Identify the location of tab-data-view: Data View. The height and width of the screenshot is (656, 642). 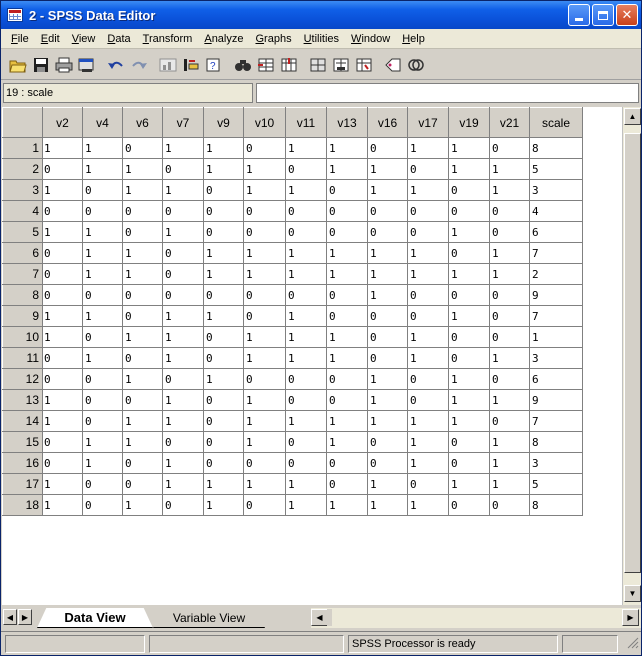
(95, 618).